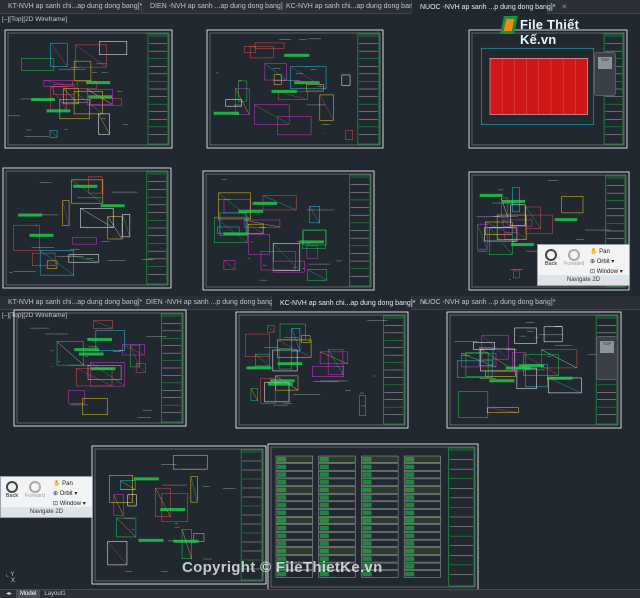 The width and height of the screenshot is (640, 598). What do you see at coordinates (282, 567) in the screenshot?
I see `copyright-watermark: Copyright © FileThietKe.vn` at bounding box center [282, 567].